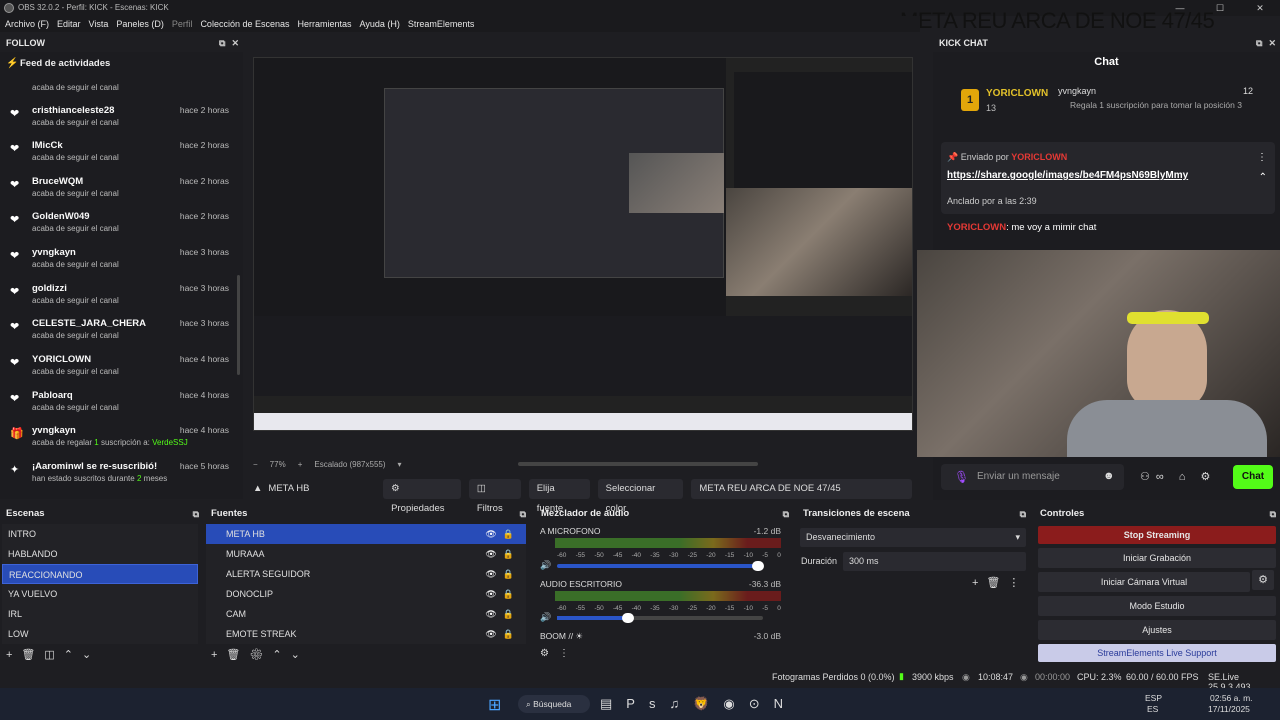 The image size is (1280, 720). Describe the element at coordinates (366, 614) in the screenshot. I see `source-item: CAM 👁🔒` at that location.